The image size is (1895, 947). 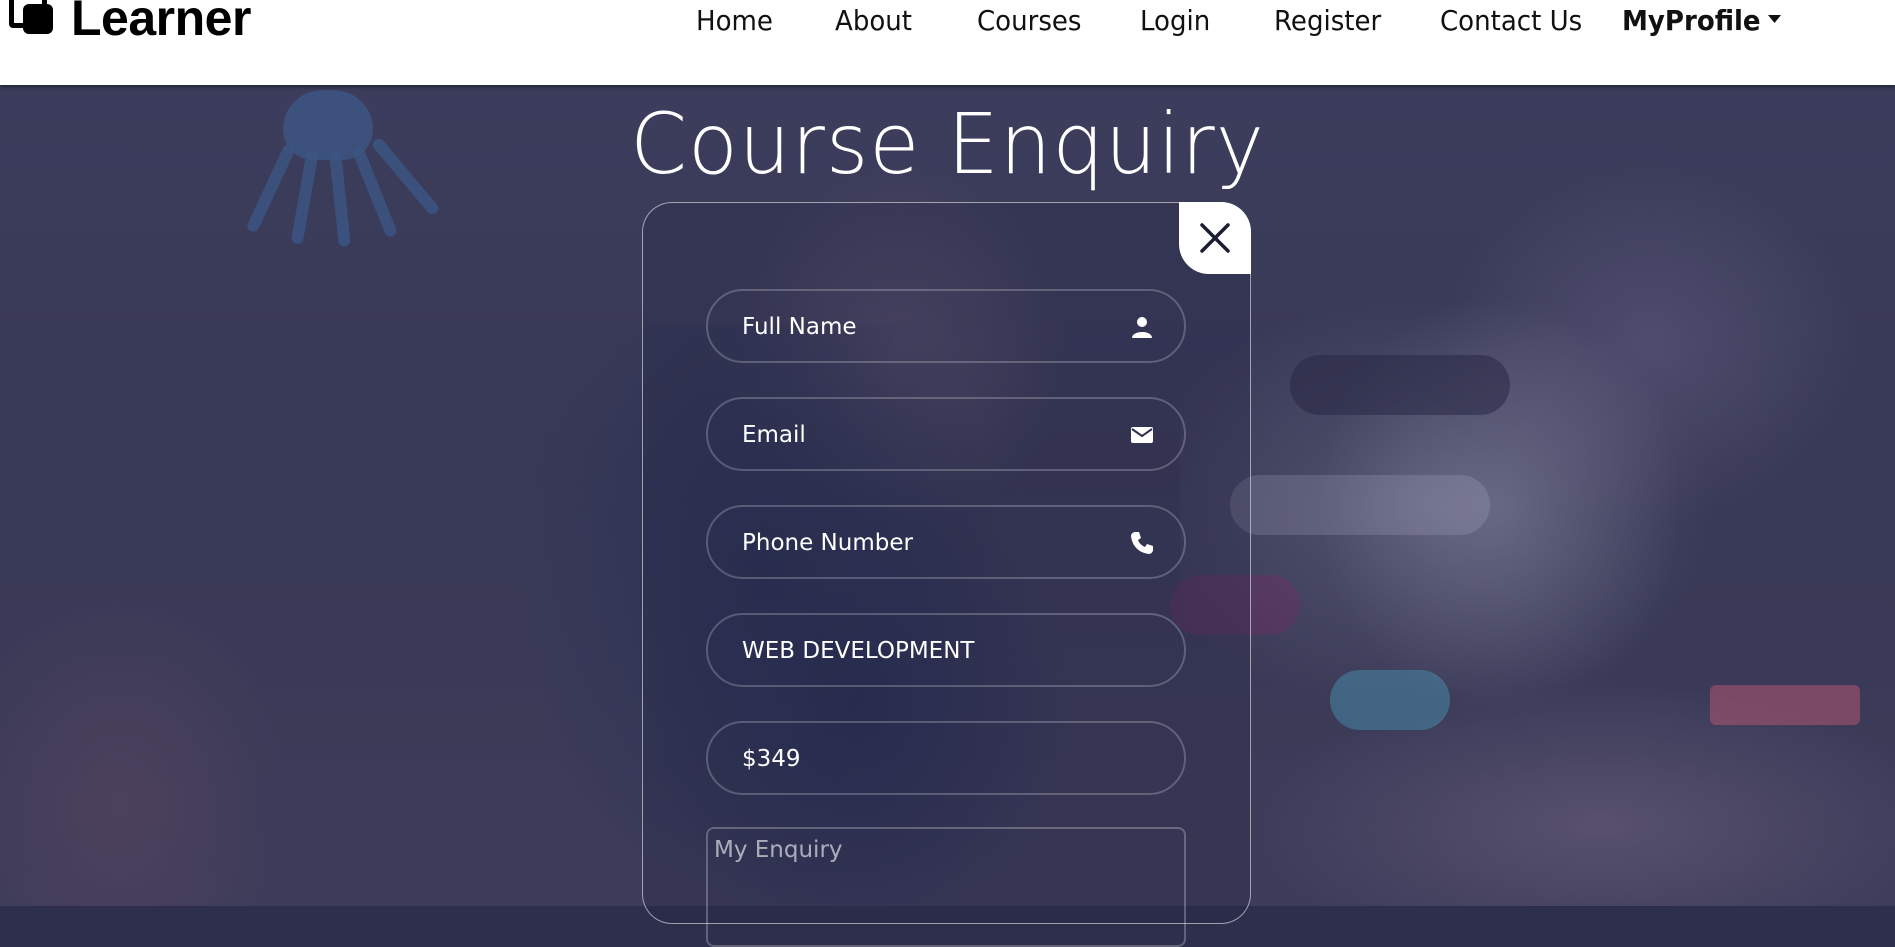 I want to click on nav-item-about: About, so click(x=873, y=20).